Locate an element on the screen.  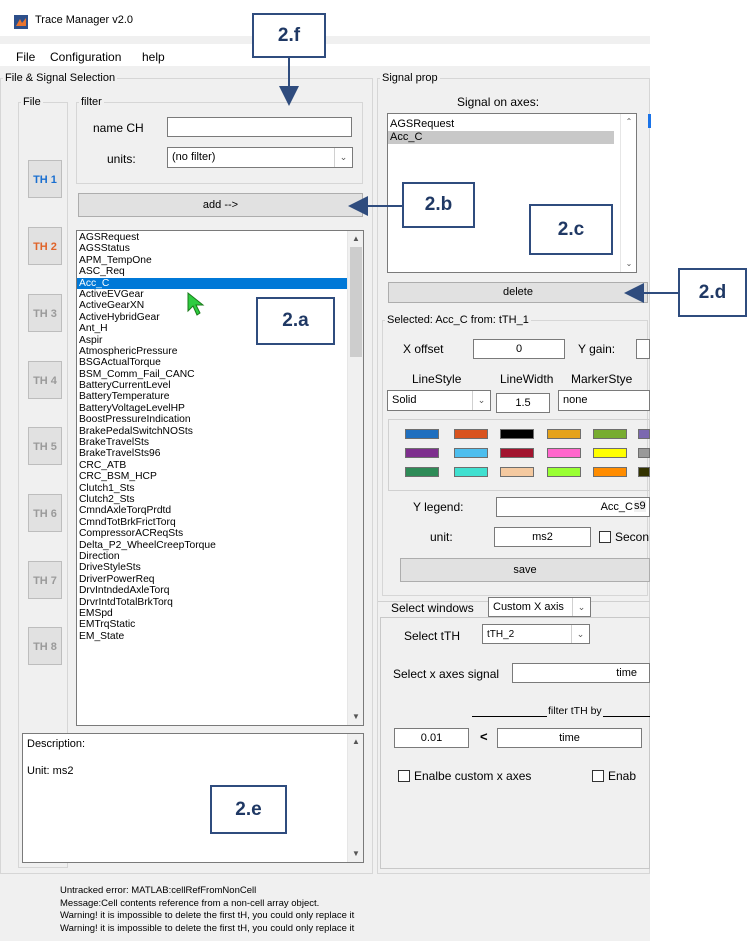
callout-2b: 2.b is located at coordinates (438, 205).